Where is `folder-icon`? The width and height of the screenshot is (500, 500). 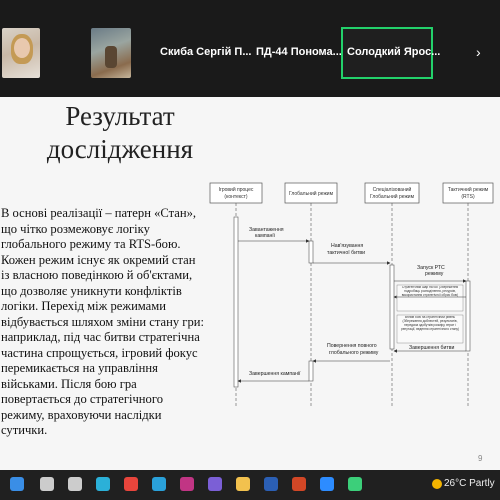 folder-icon is located at coordinates (243, 484).